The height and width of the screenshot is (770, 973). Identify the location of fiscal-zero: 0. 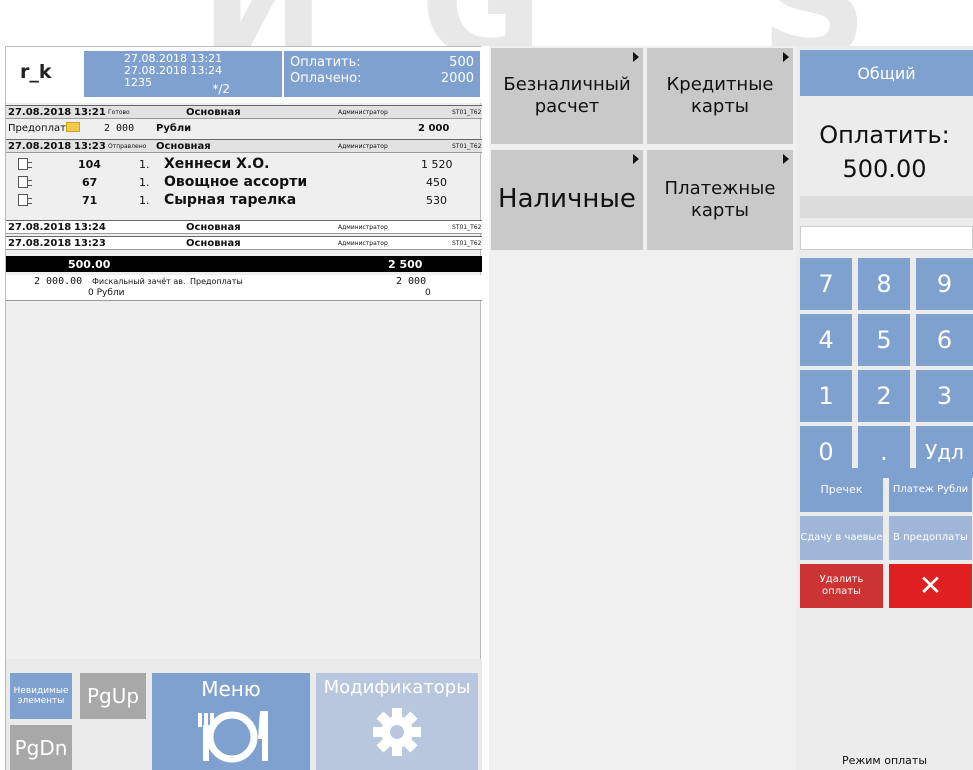
(428, 293).